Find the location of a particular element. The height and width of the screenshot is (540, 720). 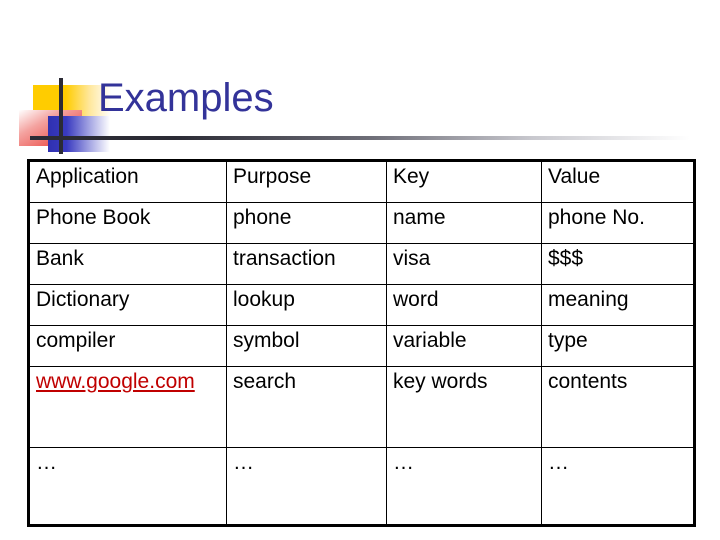

table-cell-application: compiler is located at coordinates (127, 346).